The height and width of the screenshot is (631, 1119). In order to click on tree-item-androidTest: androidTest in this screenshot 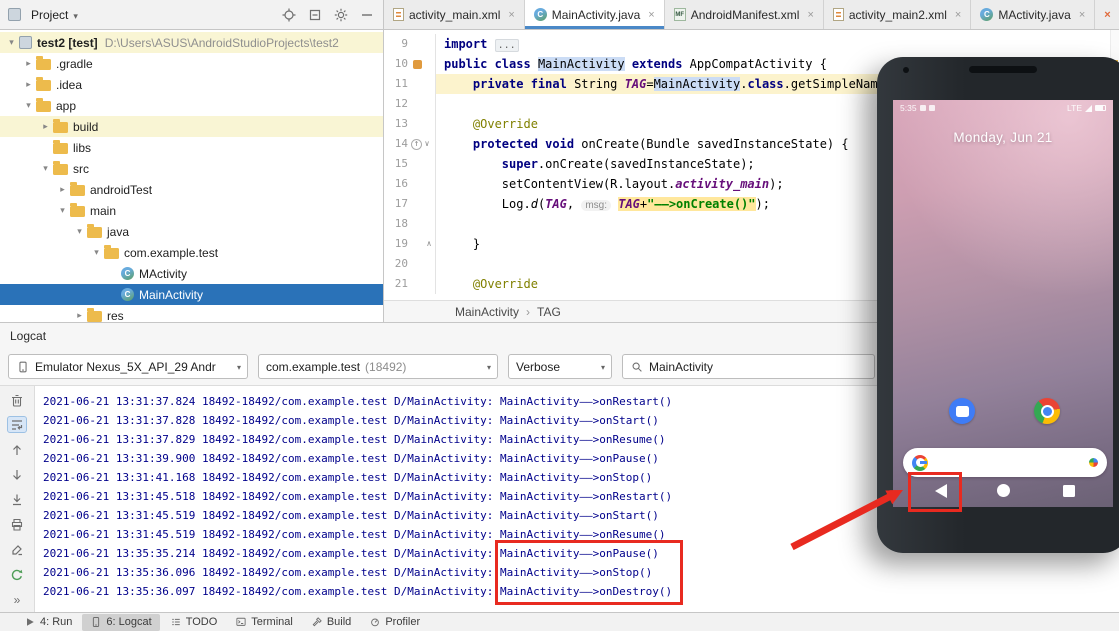, I will do `click(191, 189)`.